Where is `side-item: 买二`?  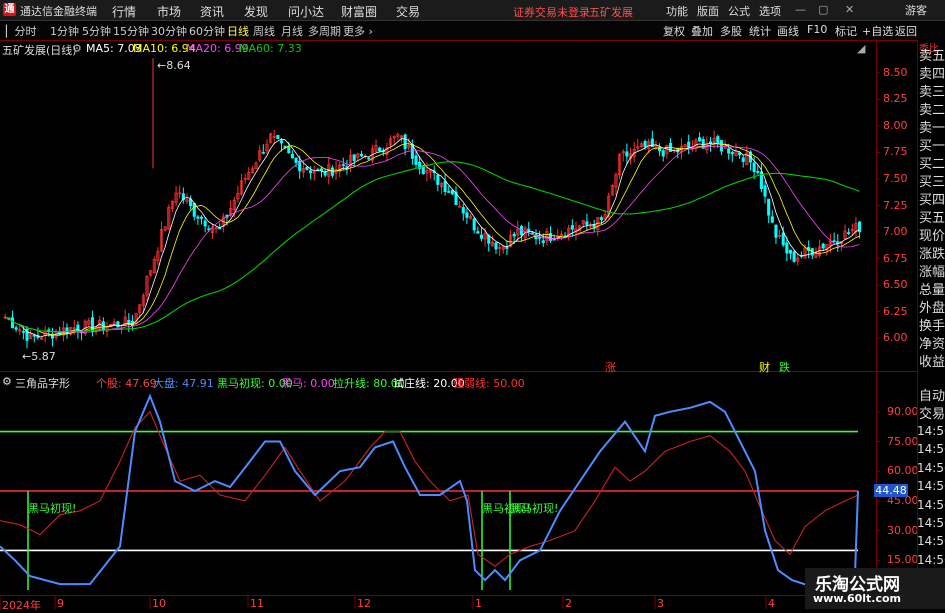 side-item: 买二 is located at coordinates (932, 164).